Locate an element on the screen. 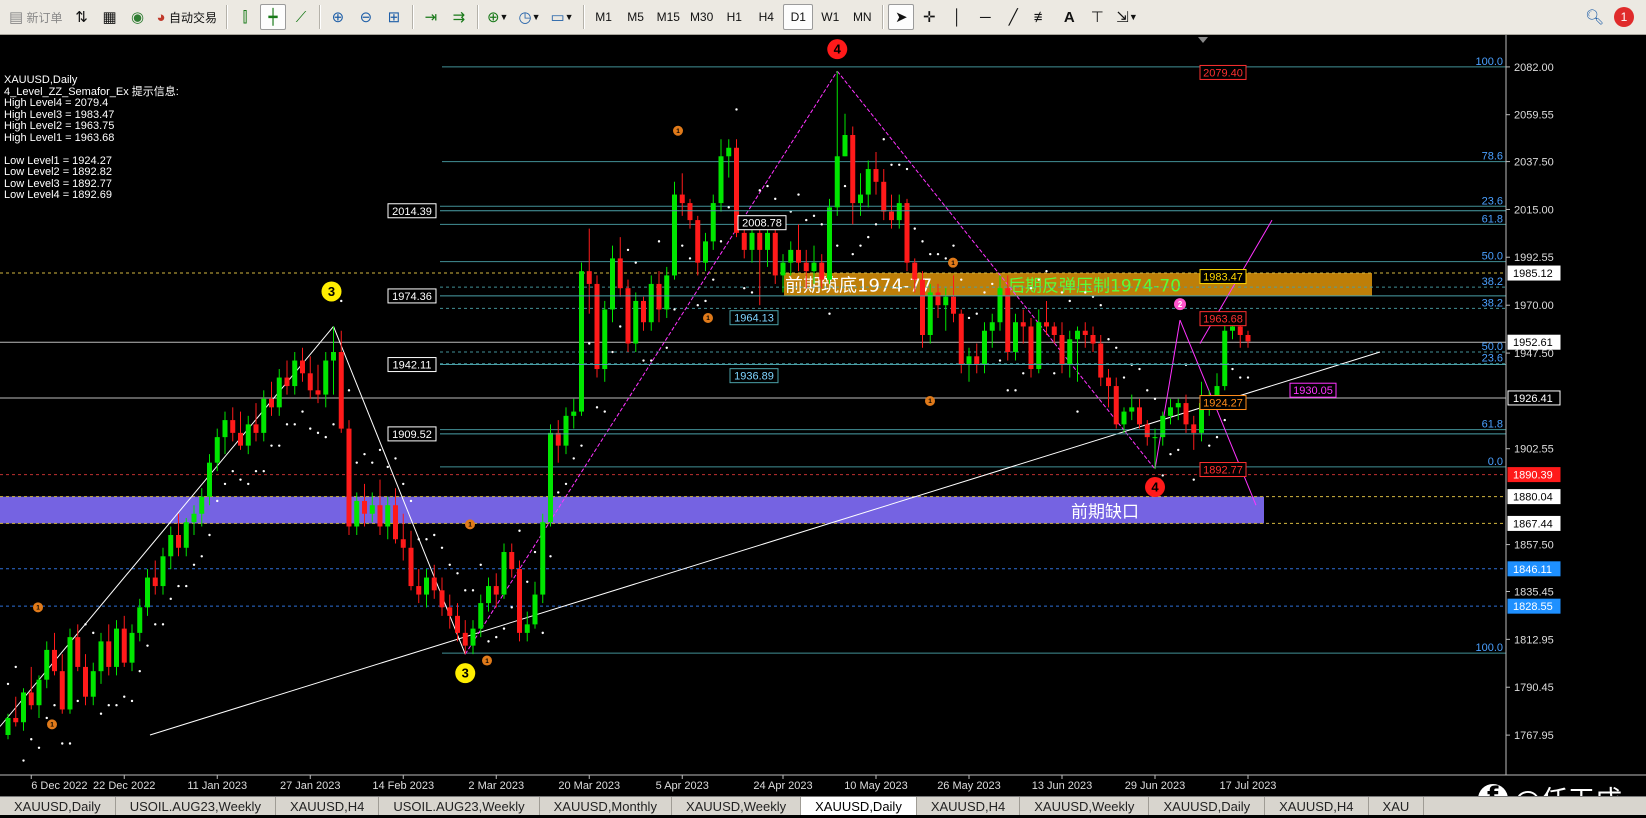  zoom-out-button: ⊖ is located at coordinates (366, 17).